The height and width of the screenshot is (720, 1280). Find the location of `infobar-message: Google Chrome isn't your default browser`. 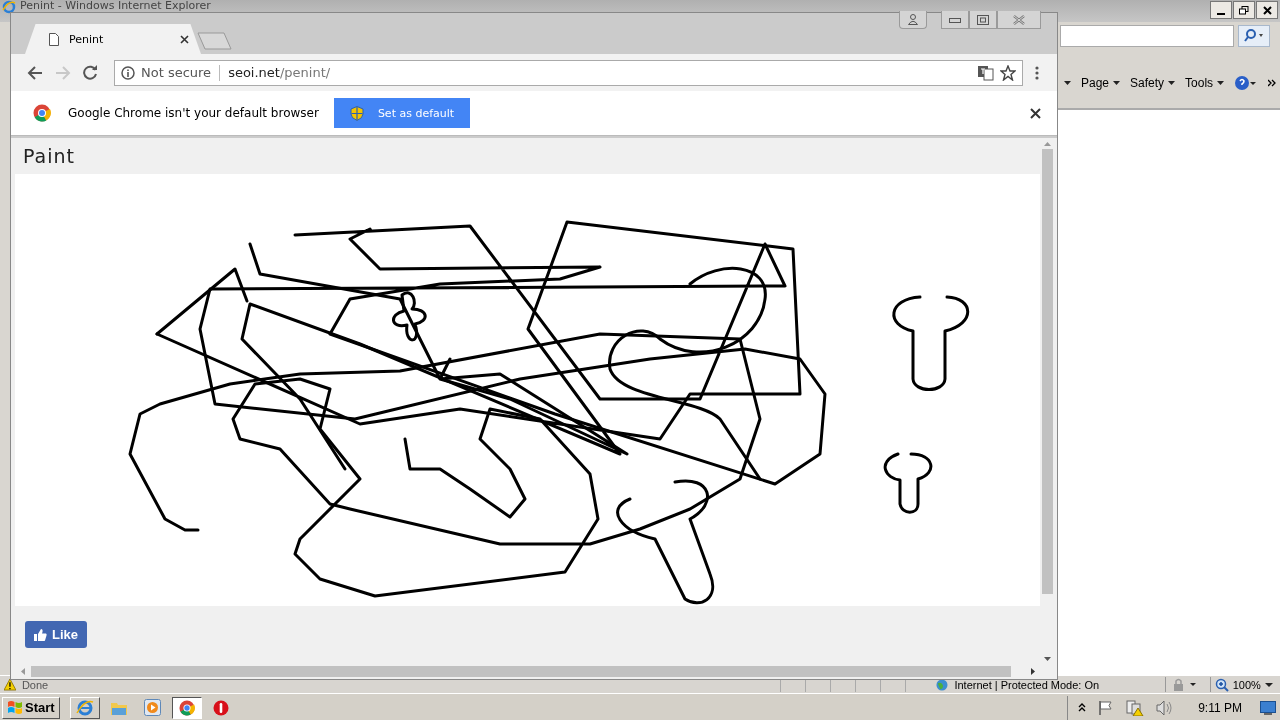

infobar-message: Google Chrome isn't your default browser is located at coordinates (193, 113).